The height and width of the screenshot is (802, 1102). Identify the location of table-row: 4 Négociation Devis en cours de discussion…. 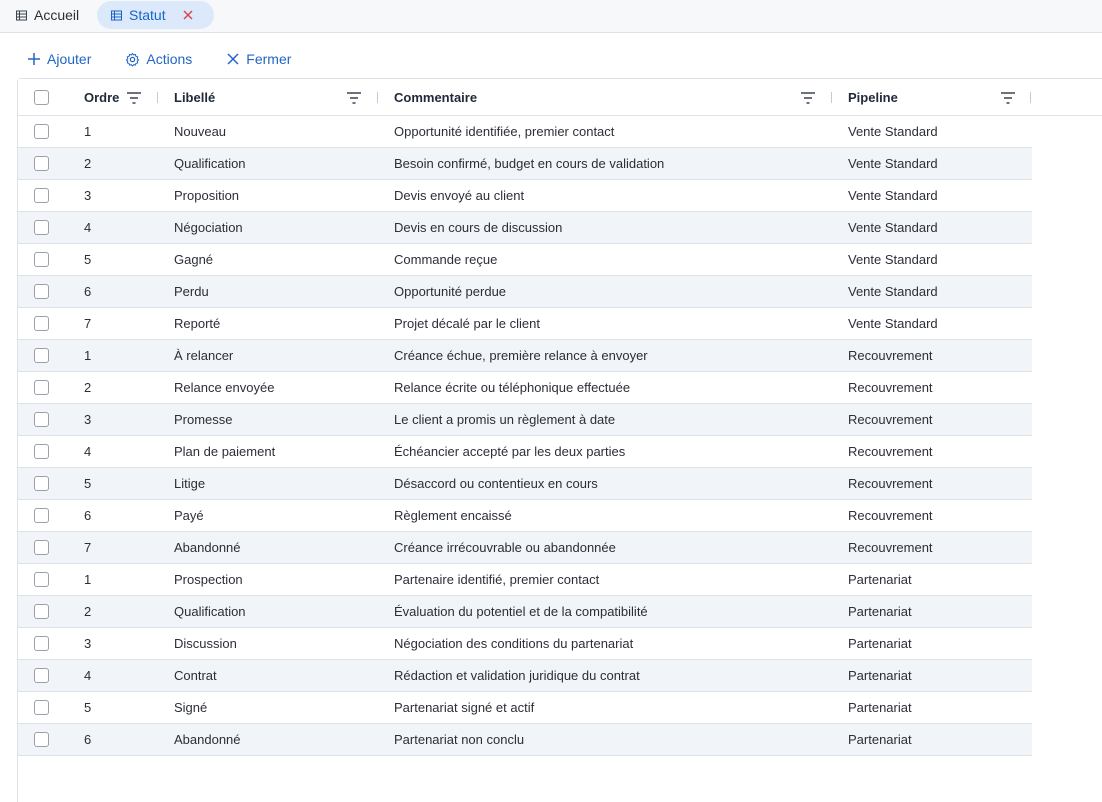
(525, 228).